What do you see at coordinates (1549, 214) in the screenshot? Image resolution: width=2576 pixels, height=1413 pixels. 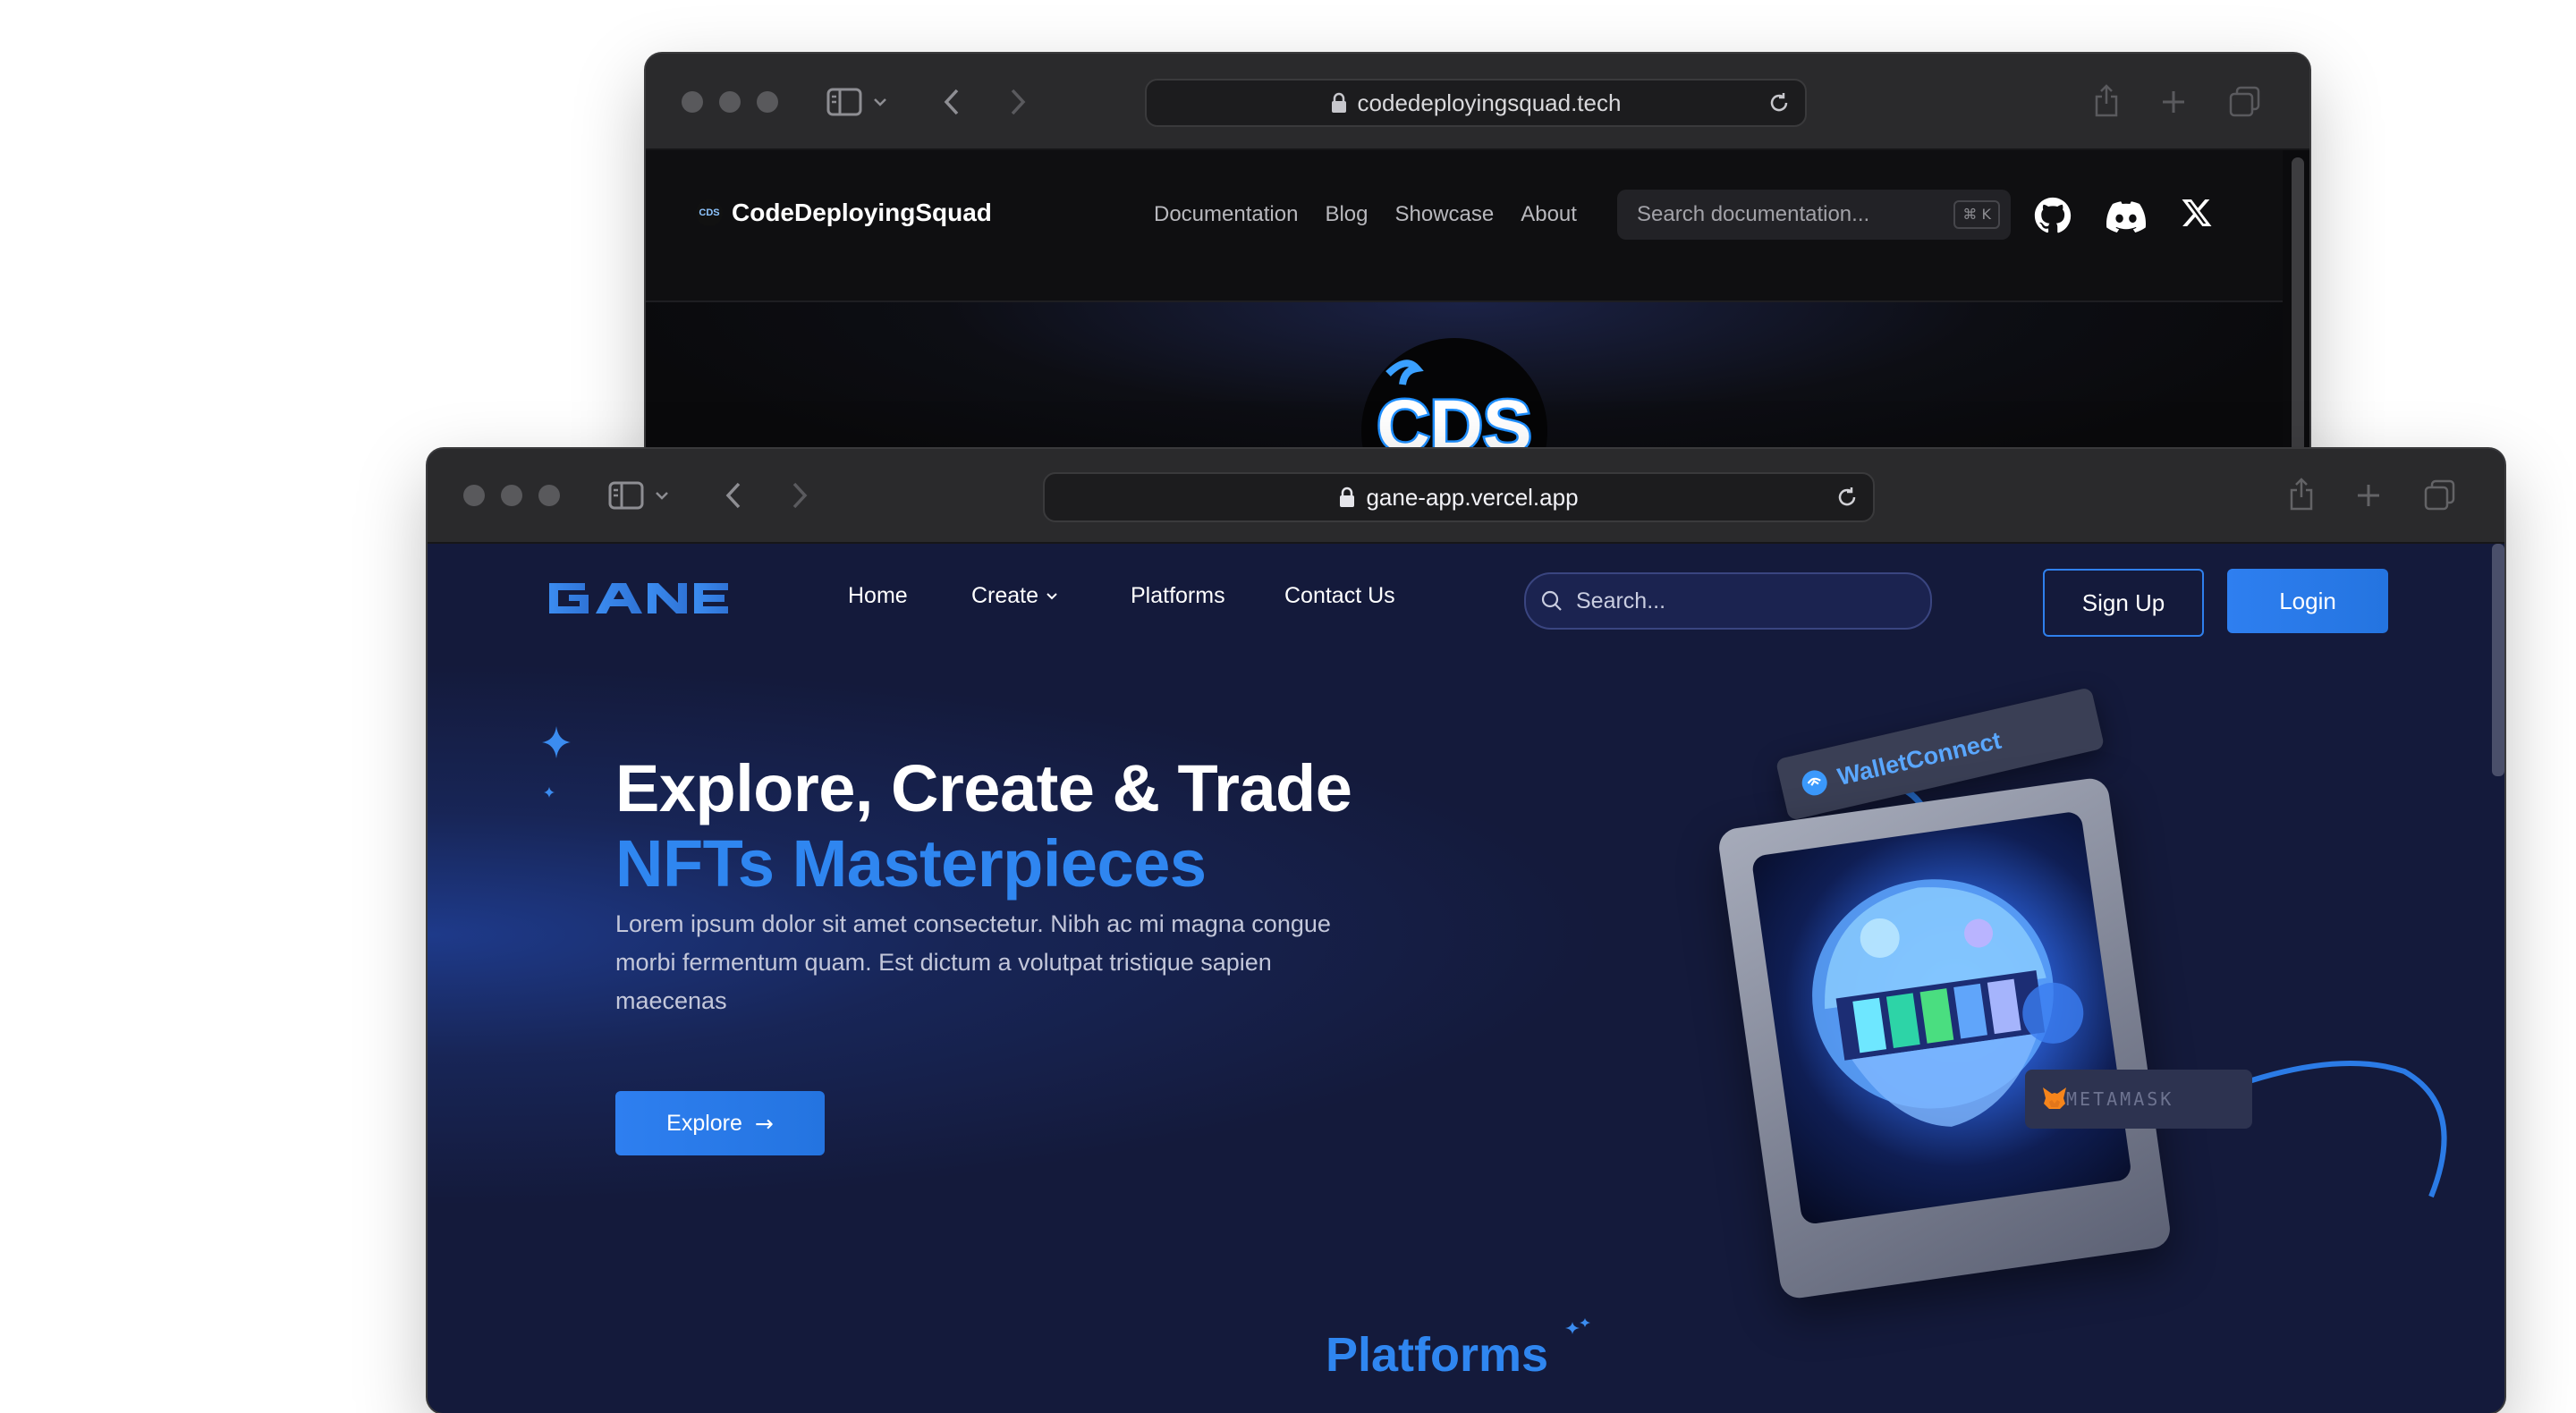 I see `nav-link-about: About` at bounding box center [1549, 214].